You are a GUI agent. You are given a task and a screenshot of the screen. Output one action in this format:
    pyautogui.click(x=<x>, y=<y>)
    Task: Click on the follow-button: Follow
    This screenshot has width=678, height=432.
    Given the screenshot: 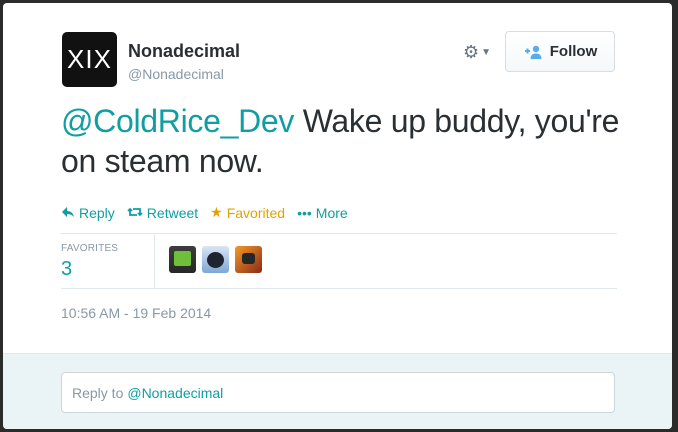 What is the action you would take?
    pyautogui.click(x=560, y=51)
    